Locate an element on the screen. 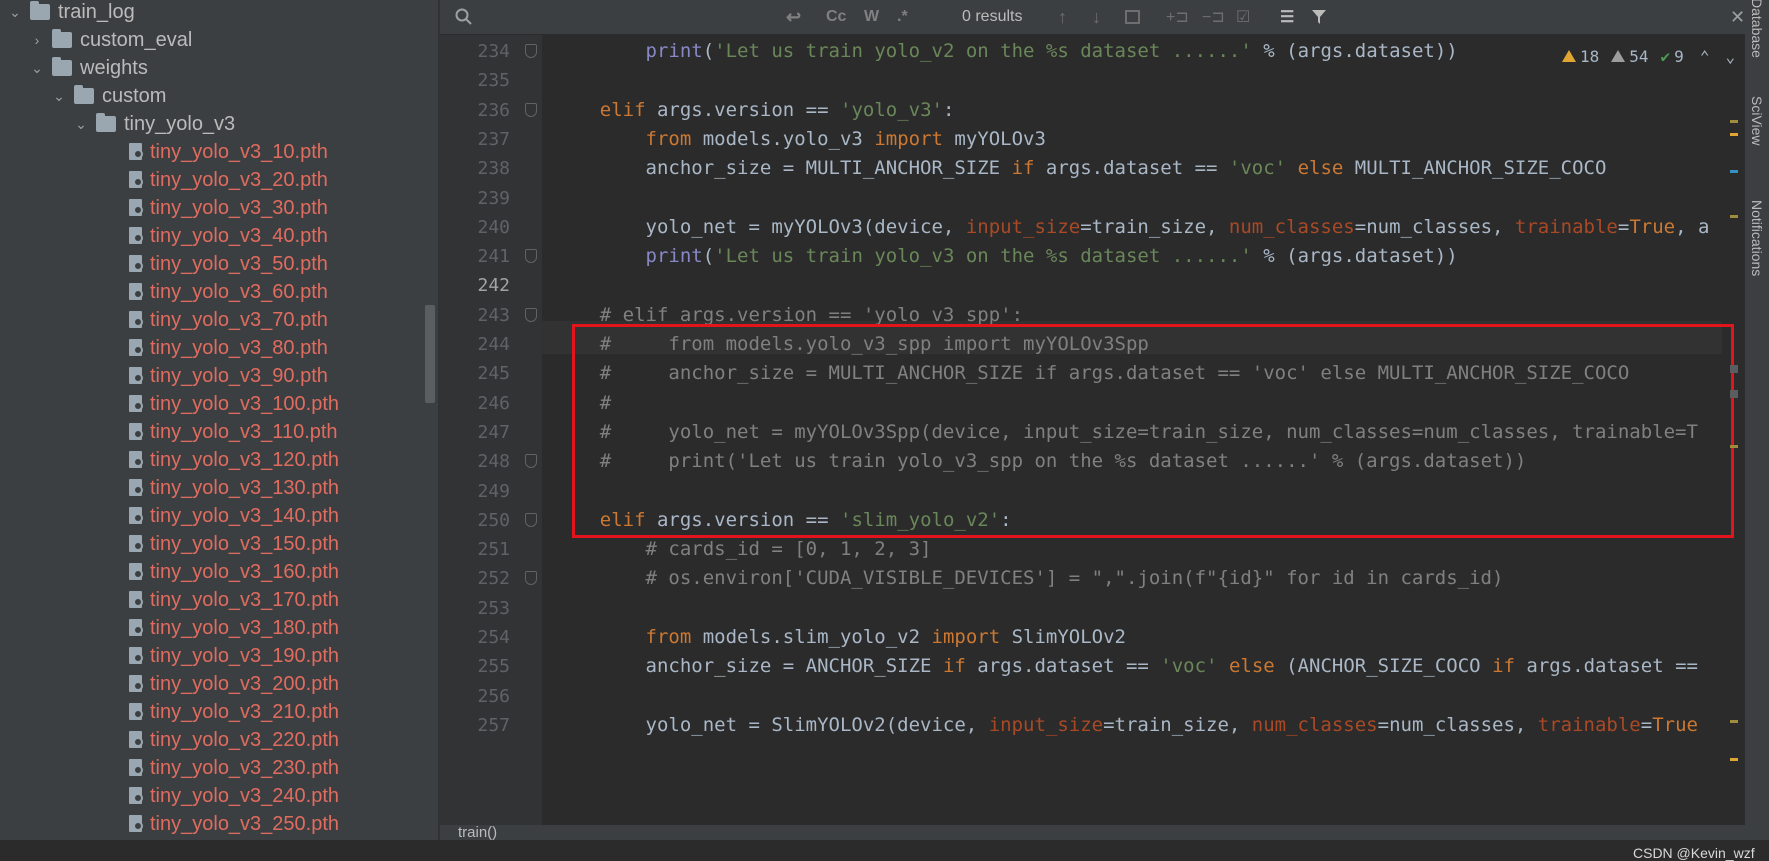 This screenshot has width=1769, height=861. chevron-up-icon: ⌃ is located at coordinates (1705, 56).